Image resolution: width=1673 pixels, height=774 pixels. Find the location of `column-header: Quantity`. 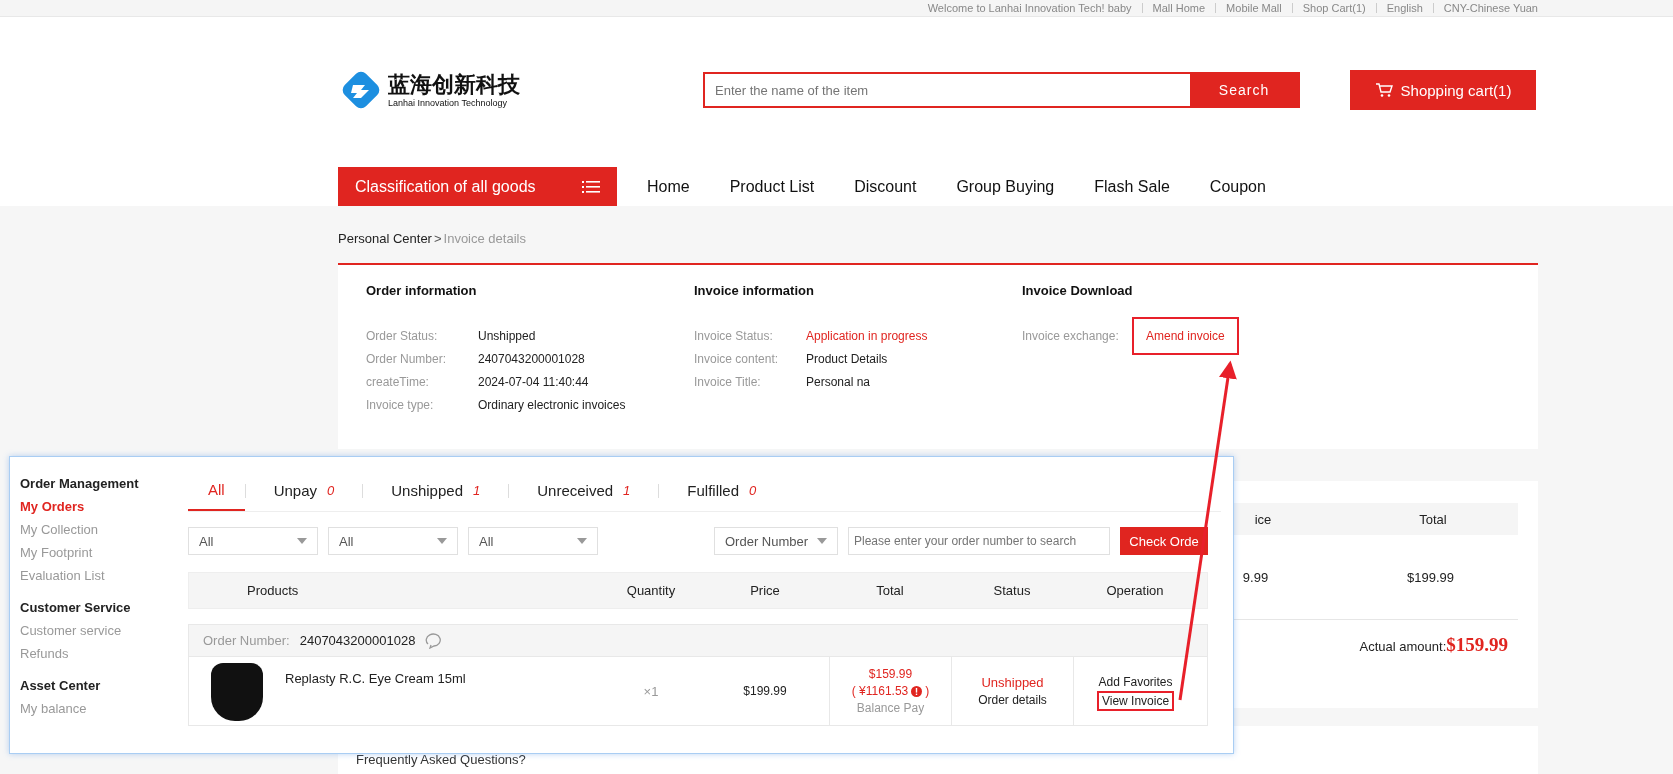

column-header: Quantity is located at coordinates (651, 590).